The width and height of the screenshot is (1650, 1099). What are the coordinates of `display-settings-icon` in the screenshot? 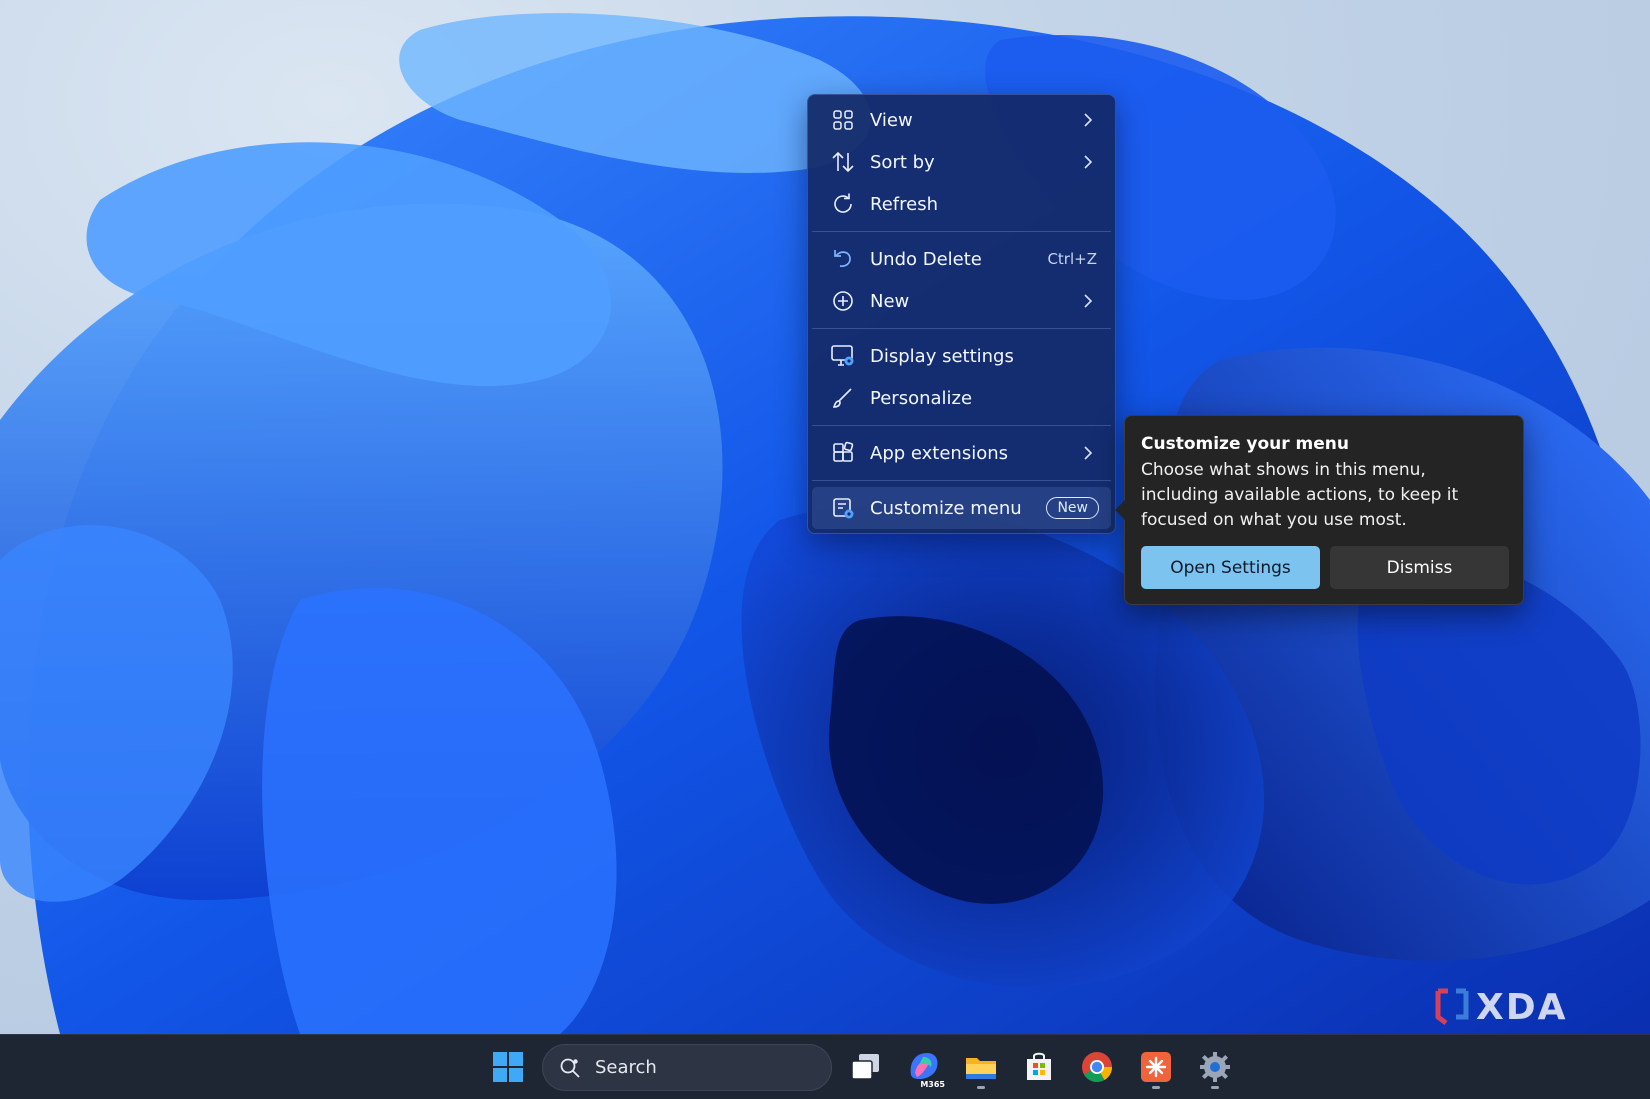 It's located at (843, 356).